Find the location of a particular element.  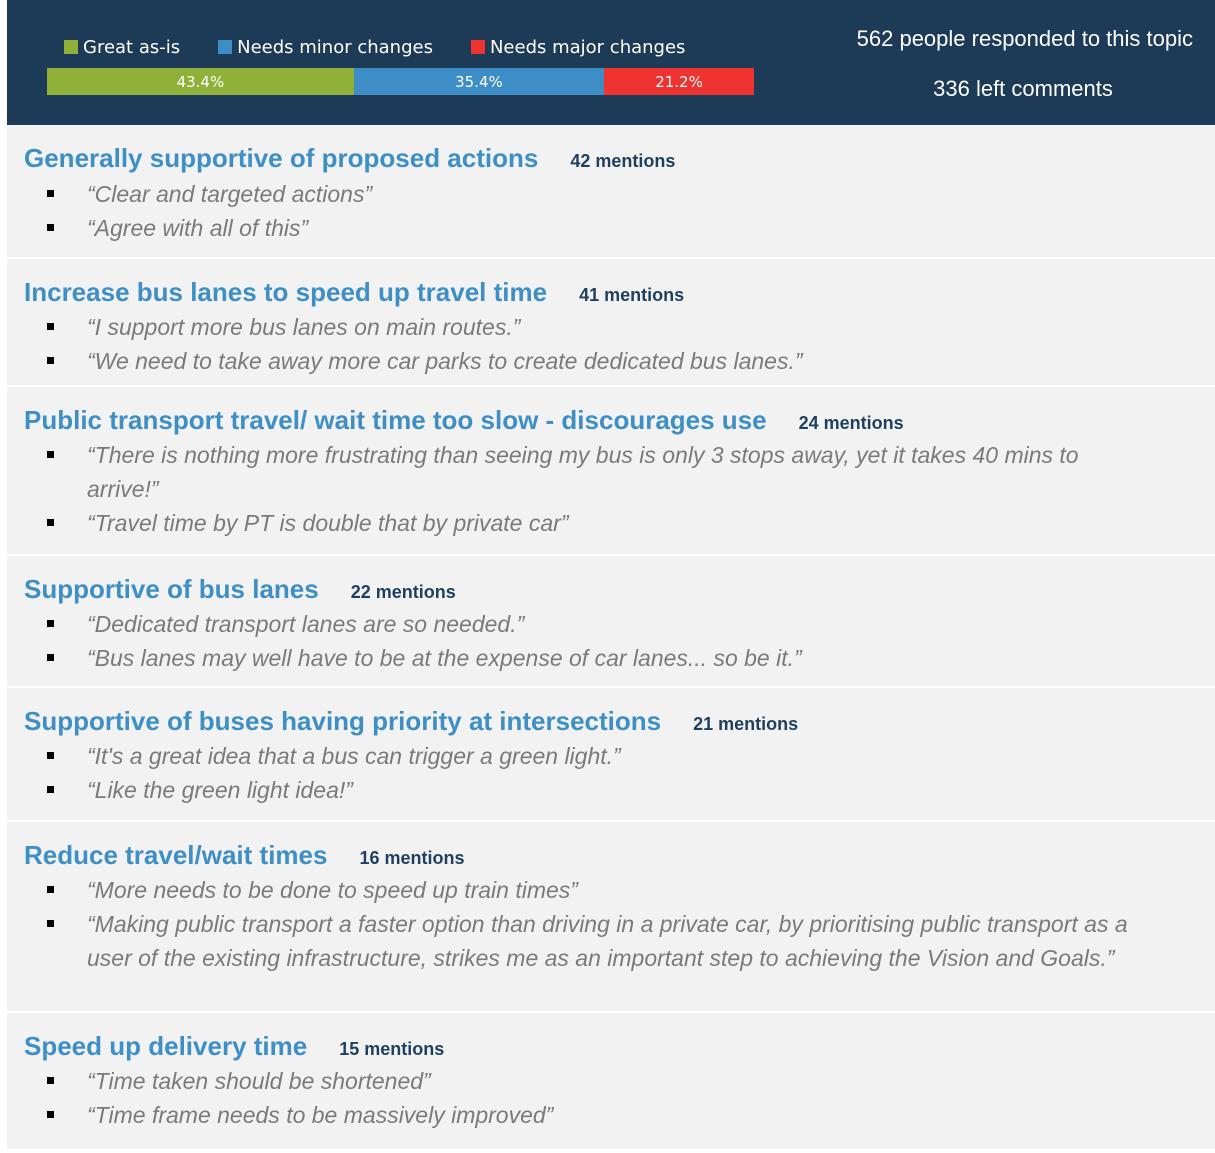

bar-label-major: 21.2% is located at coordinates (679, 81).